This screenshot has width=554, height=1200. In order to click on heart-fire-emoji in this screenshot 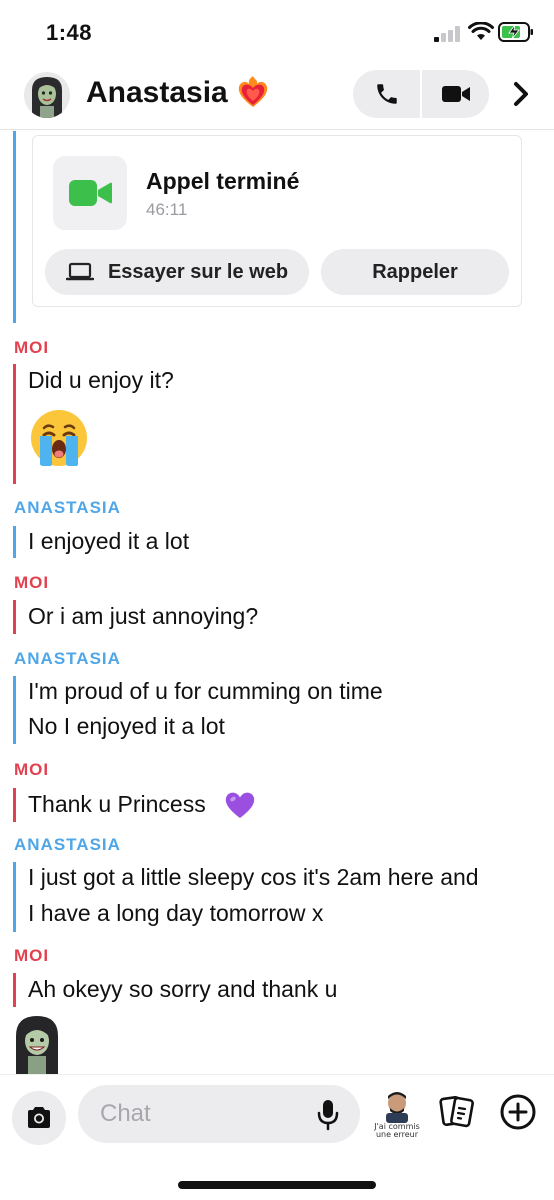, I will do `click(253, 91)`.